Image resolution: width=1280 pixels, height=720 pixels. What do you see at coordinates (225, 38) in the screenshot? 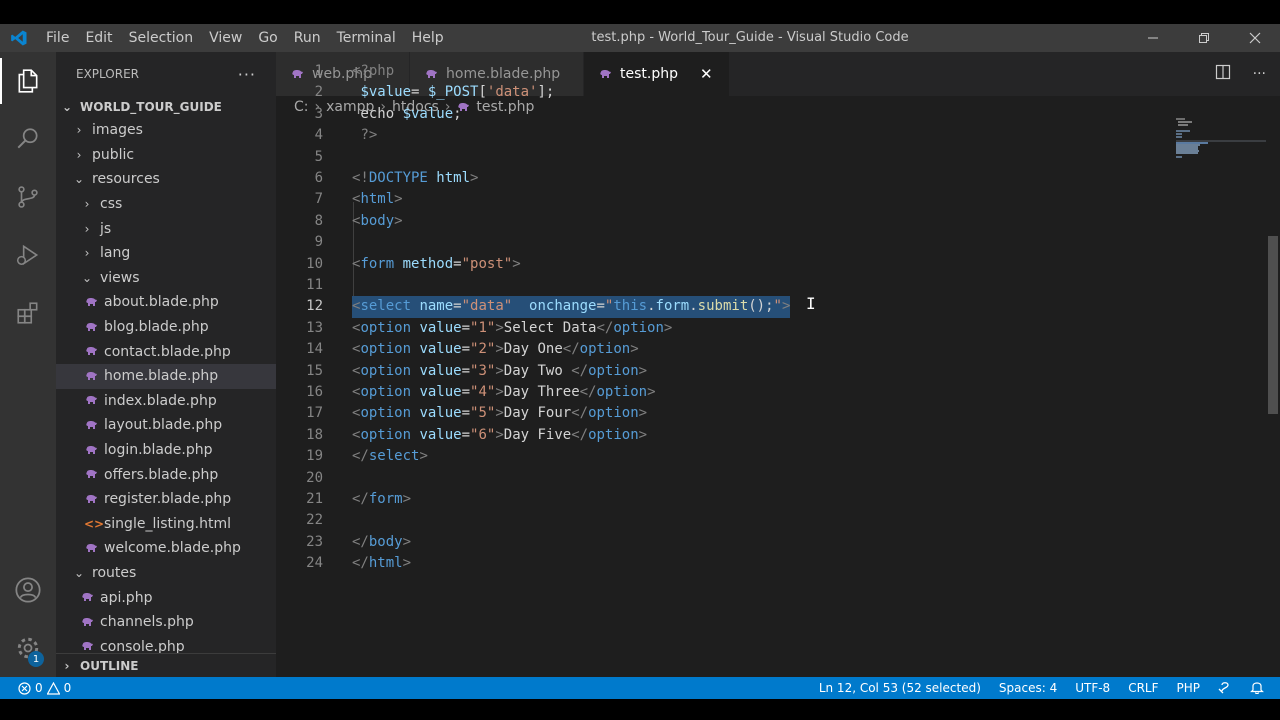
I see `menu-item-view: View` at bounding box center [225, 38].